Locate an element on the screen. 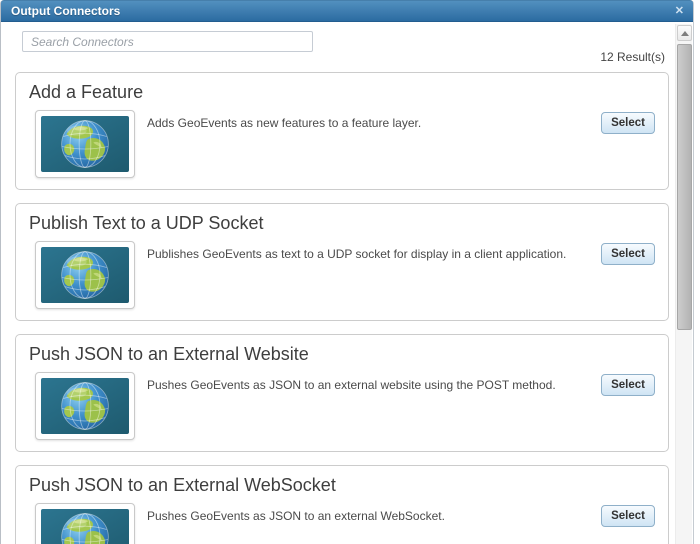 This screenshot has width=700, height=544. dialog-titlebar: Output Connectors ✕ is located at coordinates (347, 11).